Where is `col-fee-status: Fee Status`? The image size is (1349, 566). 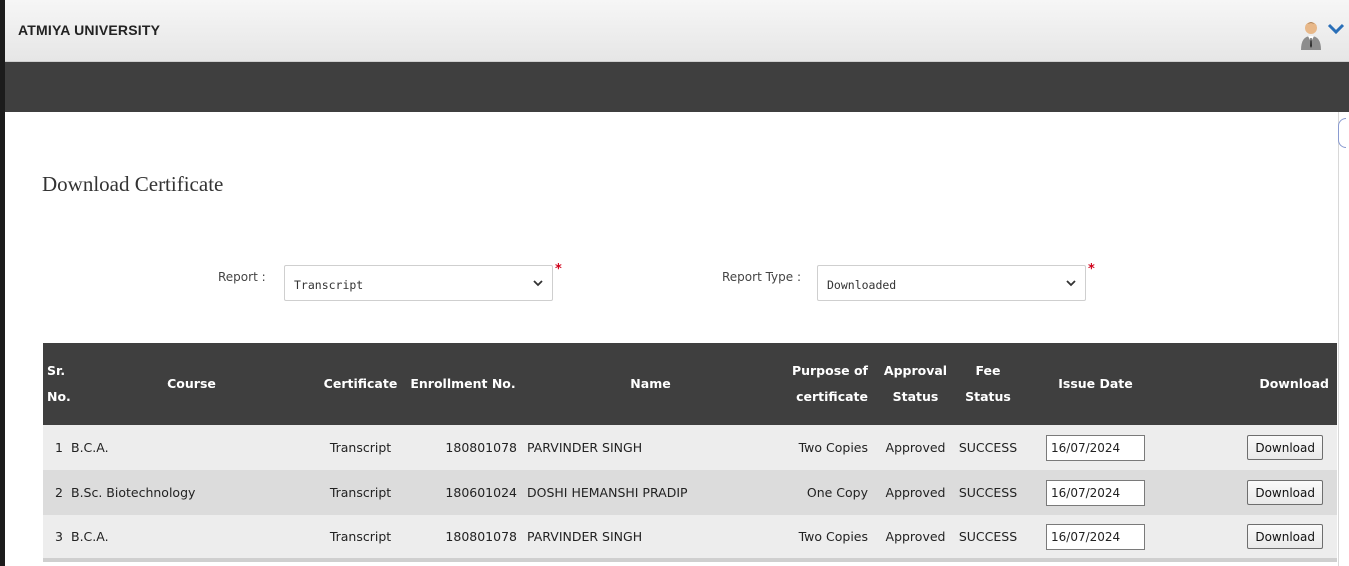
col-fee-status: Fee Status is located at coordinates (988, 384).